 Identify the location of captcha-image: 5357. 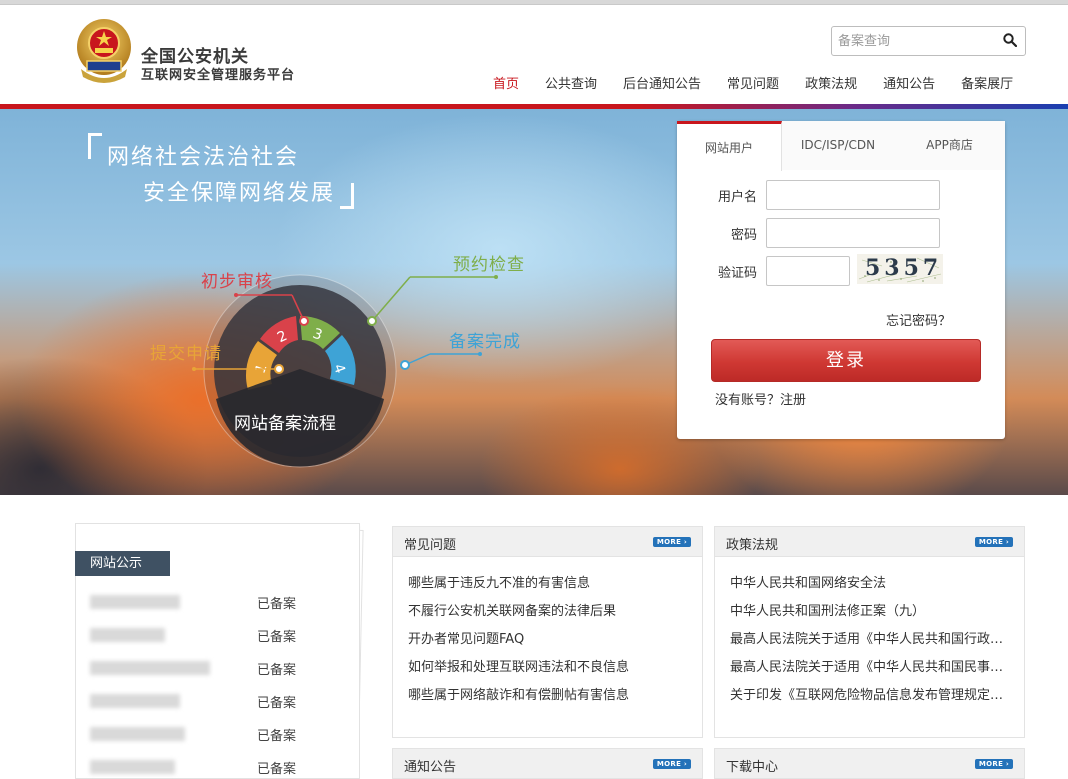
(900, 269).